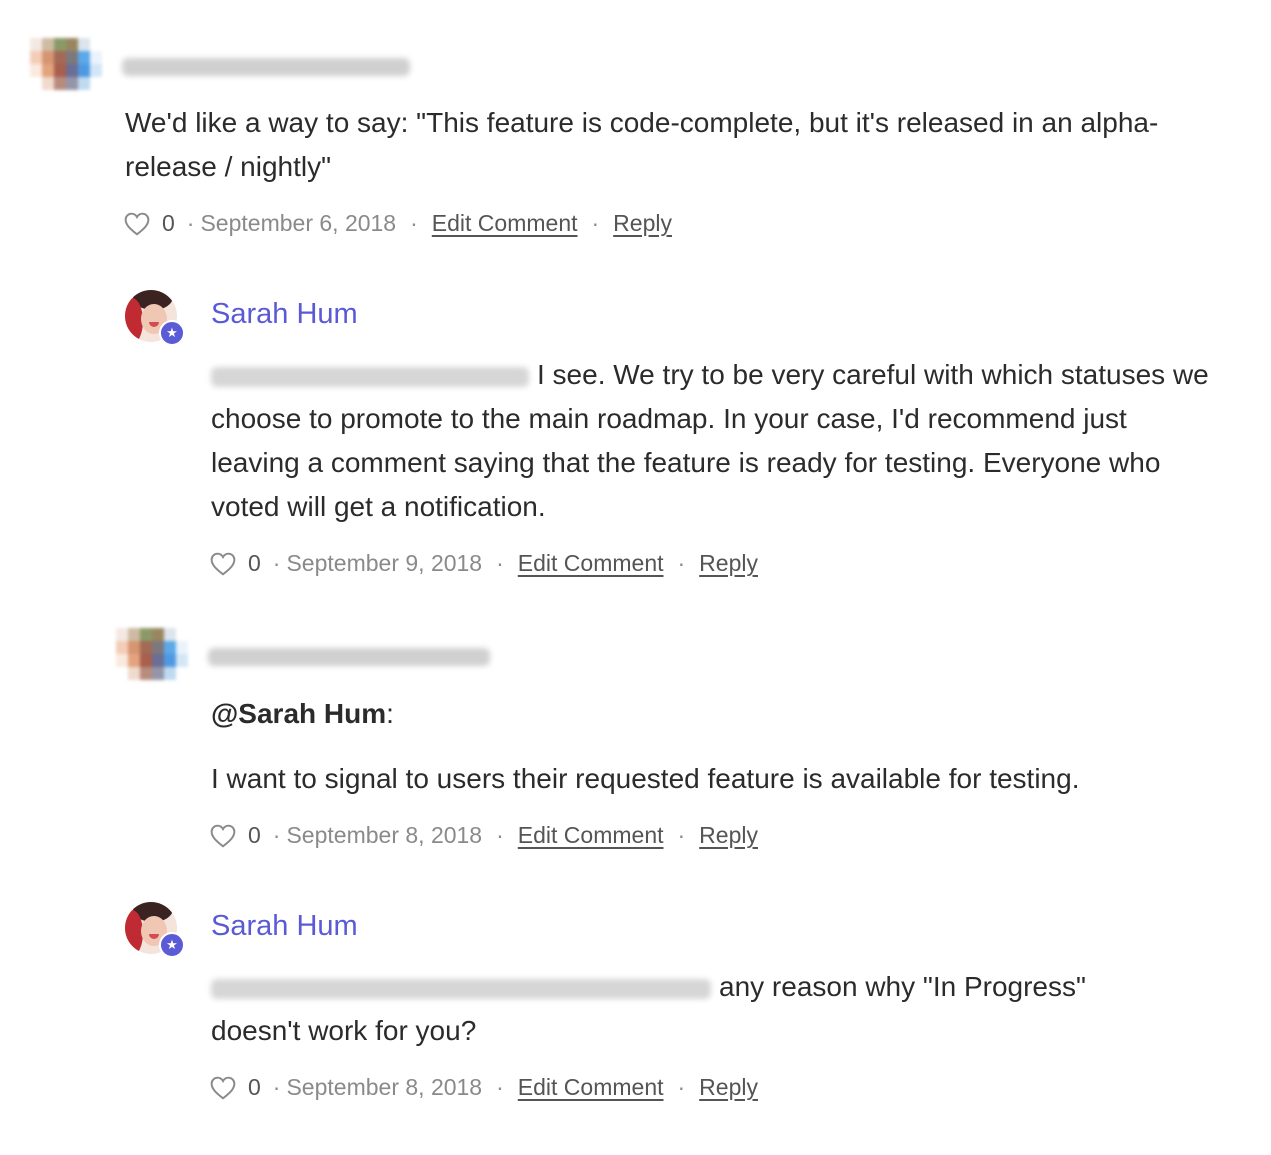  What do you see at coordinates (344, 1030) in the screenshot?
I see `comment-text-line2: doesn't work for you?` at bounding box center [344, 1030].